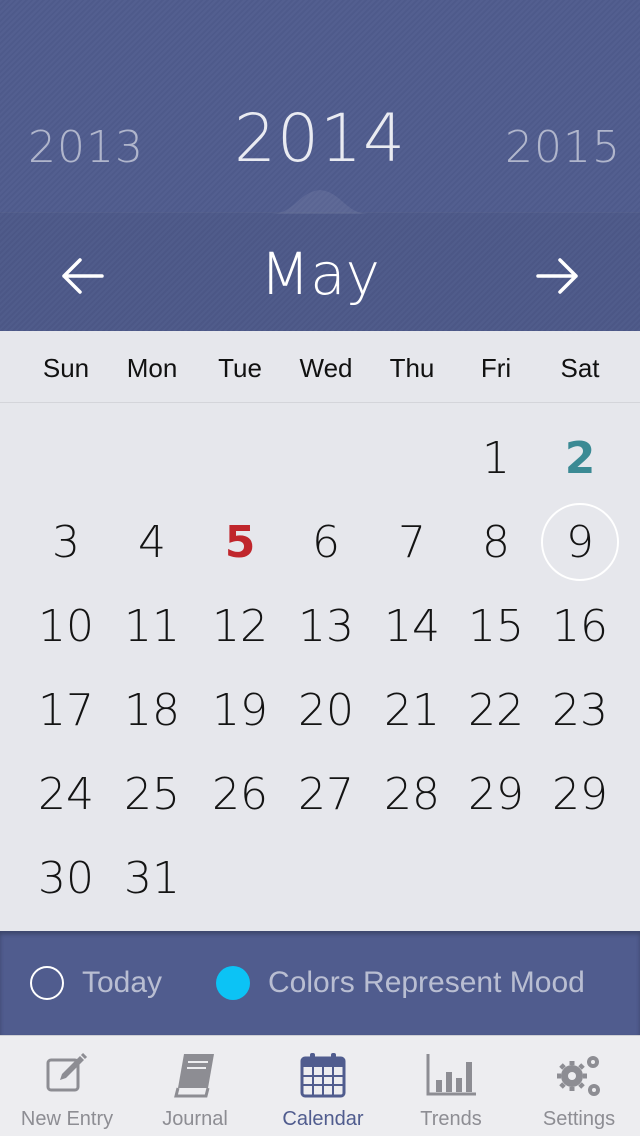  Describe the element at coordinates (240, 626) in the screenshot. I see `day-cell: 12` at that location.